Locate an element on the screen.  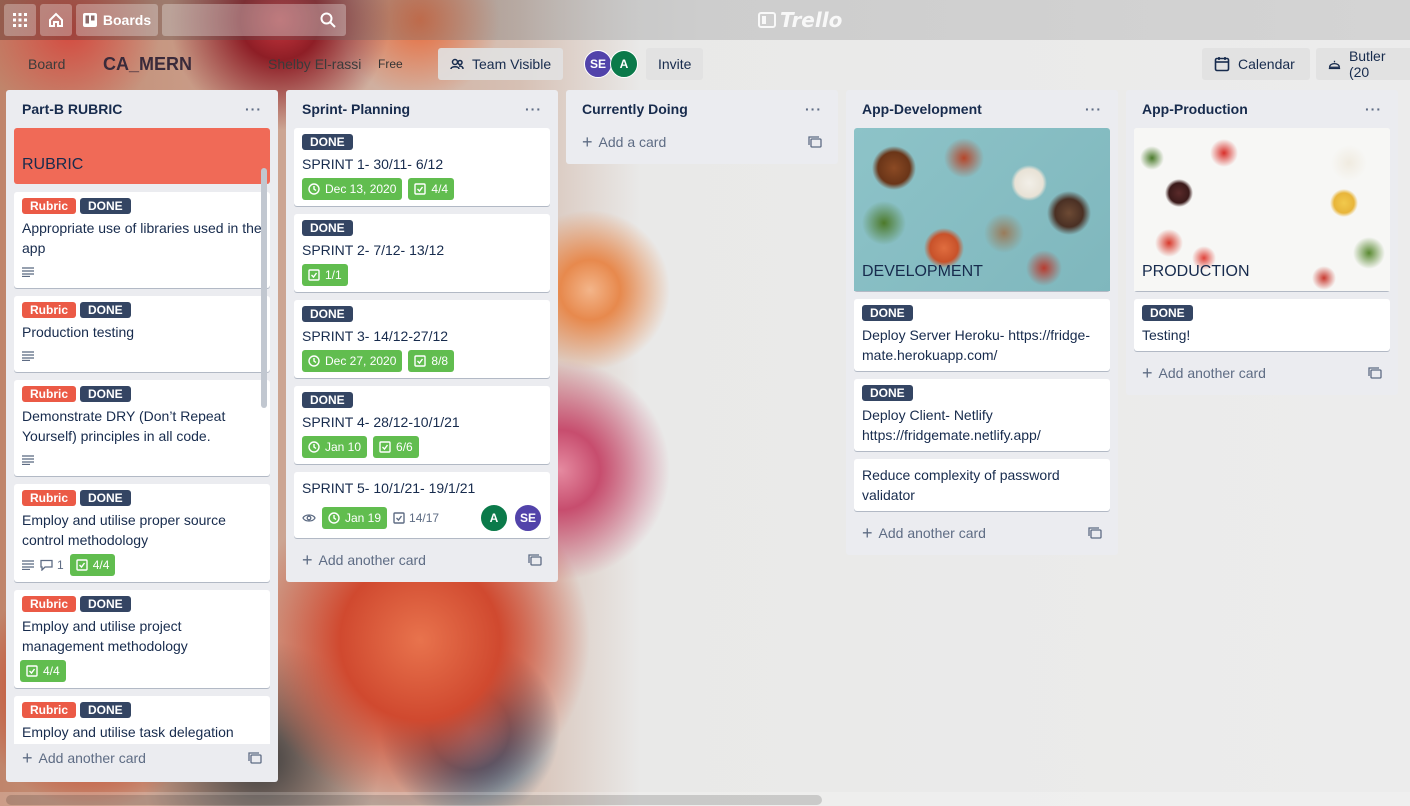
visibility-button: Team Visible is located at coordinates (501, 64).